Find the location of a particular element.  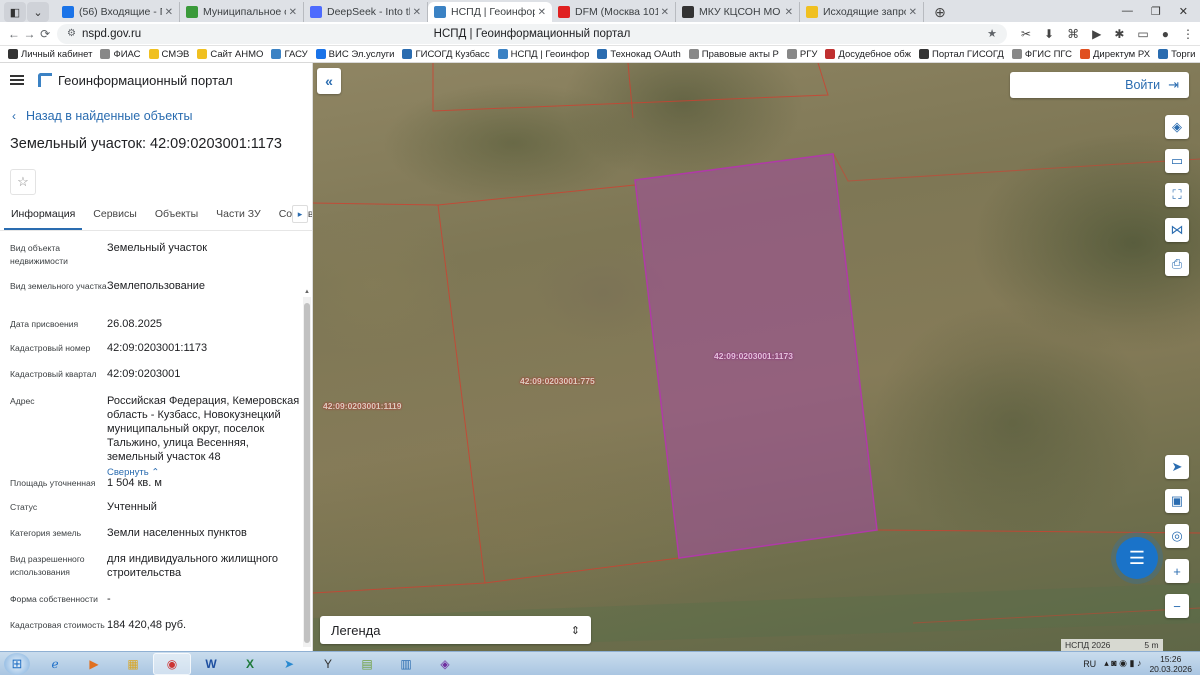

info-tab: Части ЗУ is located at coordinates (238, 219).